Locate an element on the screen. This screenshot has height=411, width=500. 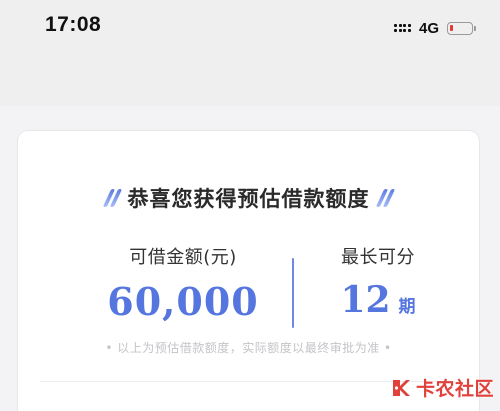
status-icons: 4G is located at coordinates (435, 28).